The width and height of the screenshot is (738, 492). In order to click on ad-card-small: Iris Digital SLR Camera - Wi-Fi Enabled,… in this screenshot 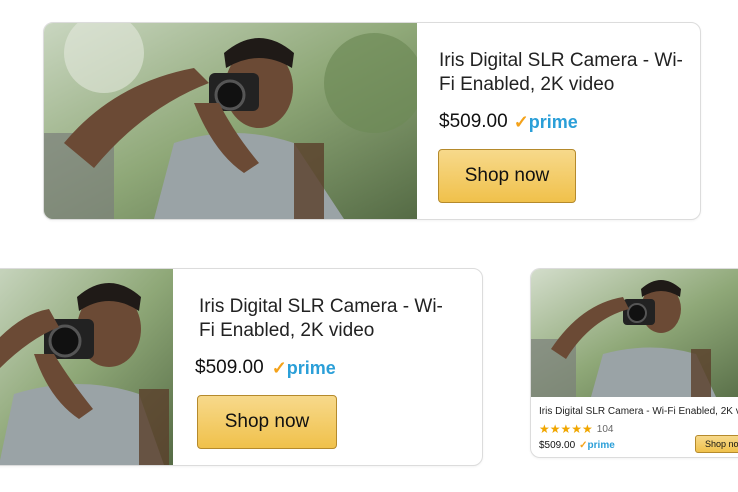, I will do `click(634, 363)`.